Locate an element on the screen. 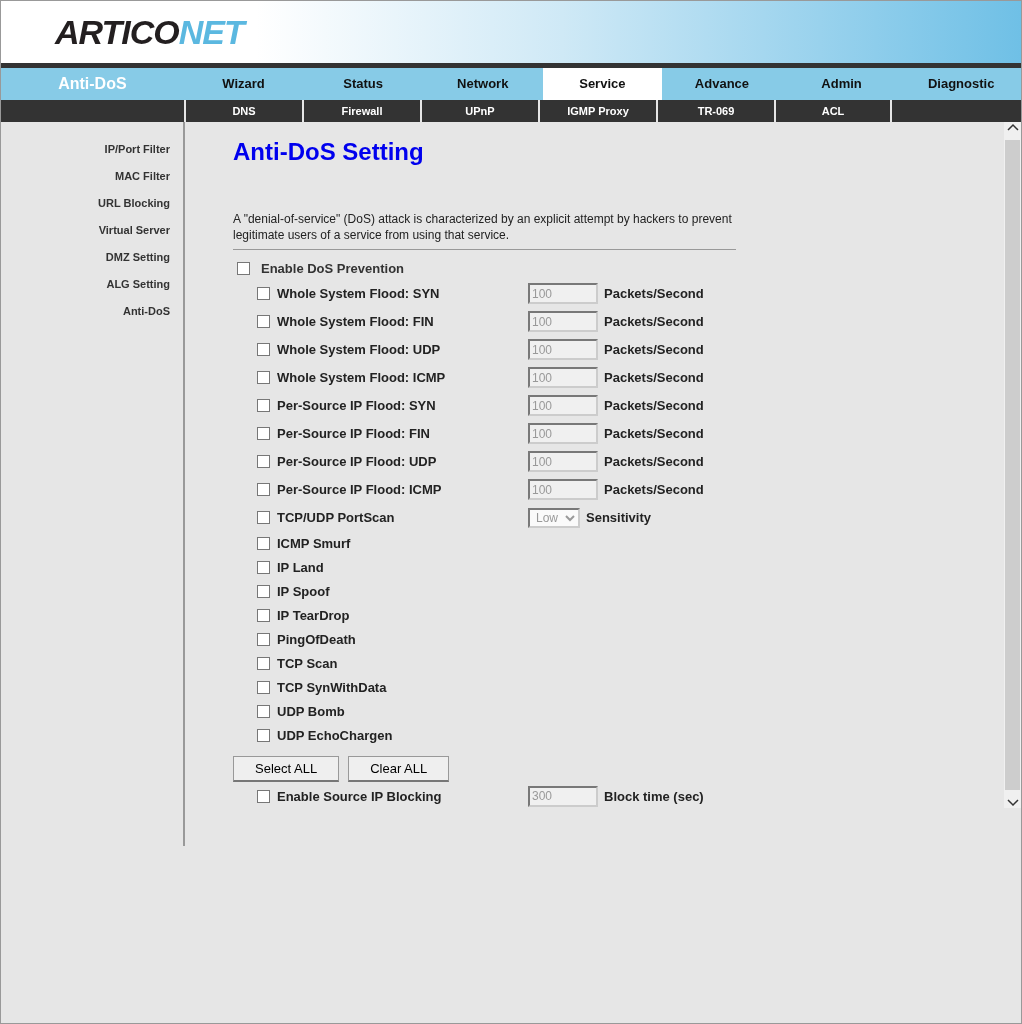 The width and height of the screenshot is (1022, 1024). page-title: Anti-DoS Setting is located at coordinates (329, 152).